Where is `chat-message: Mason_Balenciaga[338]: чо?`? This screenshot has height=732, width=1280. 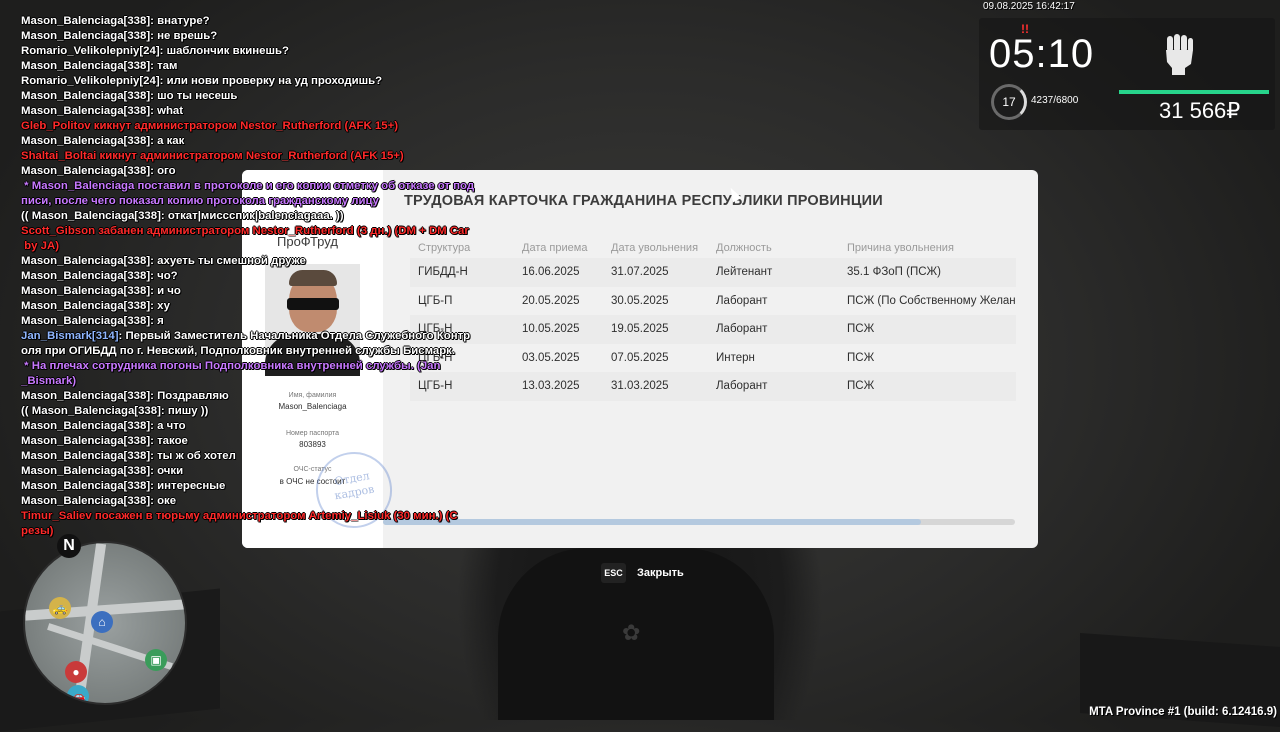
chat-message: Mason_Balenciaga[338]: чо? is located at coordinates (99, 276).